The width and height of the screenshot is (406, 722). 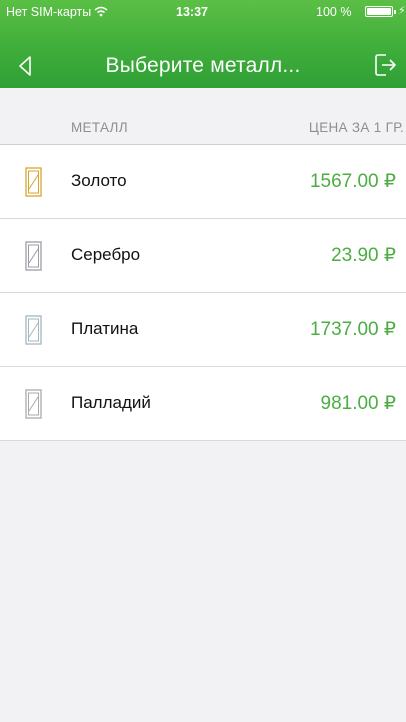 I want to click on metal-name: Платина, so click(x=105, y=328).